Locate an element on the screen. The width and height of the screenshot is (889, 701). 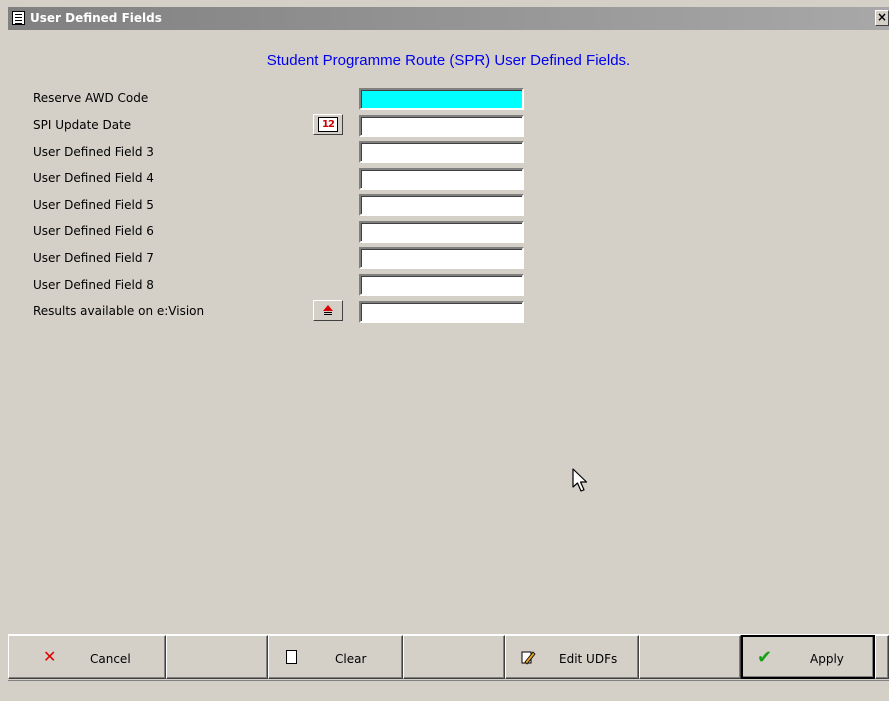
apply-label: Apply is located at coordinates (827, 659).